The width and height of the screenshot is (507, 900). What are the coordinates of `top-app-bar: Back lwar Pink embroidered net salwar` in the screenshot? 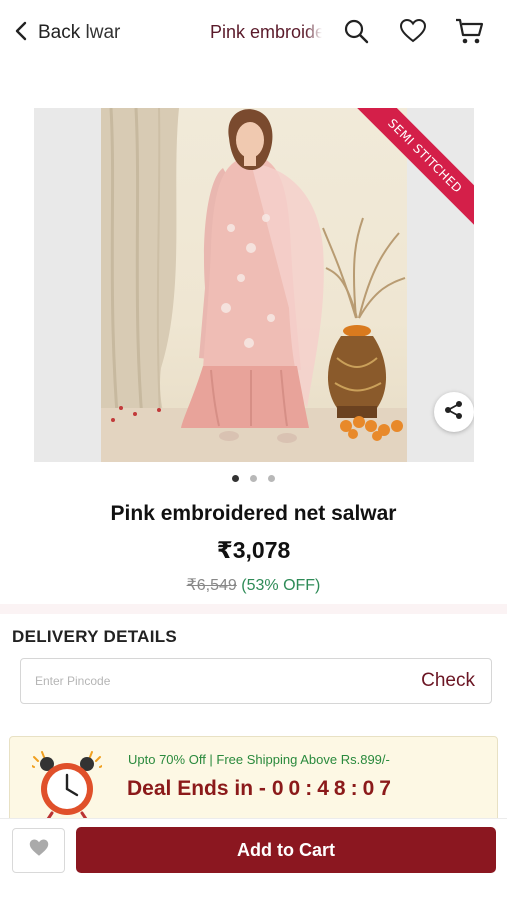 It's located at (253, 33).